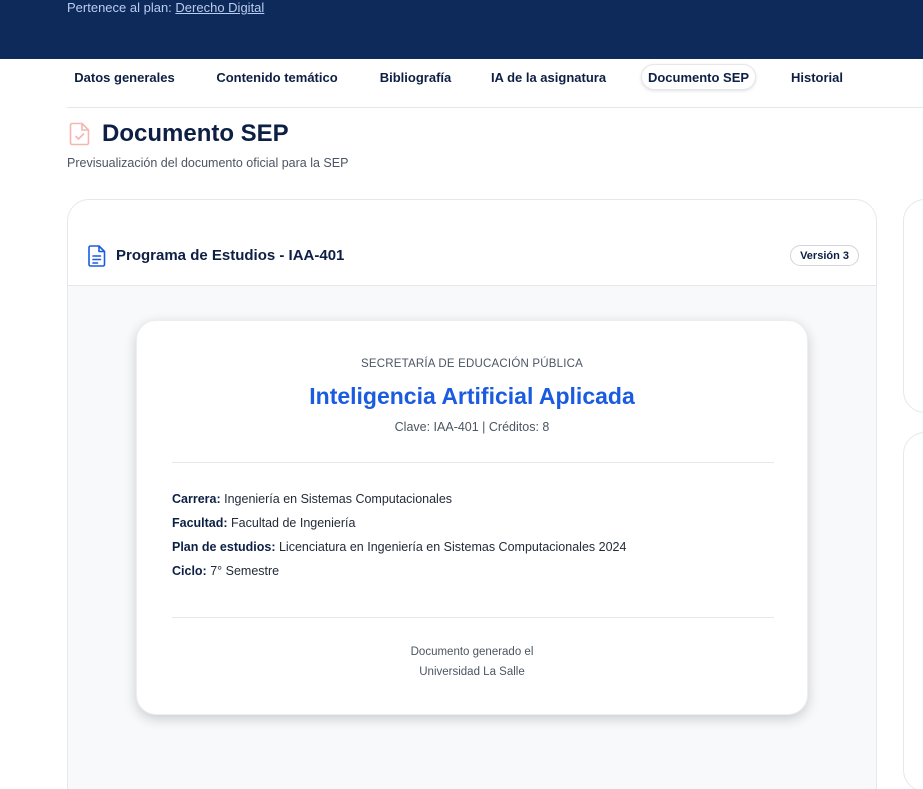 This screenshot has height=789, width=923. I want to click on tab-datos-generales: Datos generales, so click(124, 77).